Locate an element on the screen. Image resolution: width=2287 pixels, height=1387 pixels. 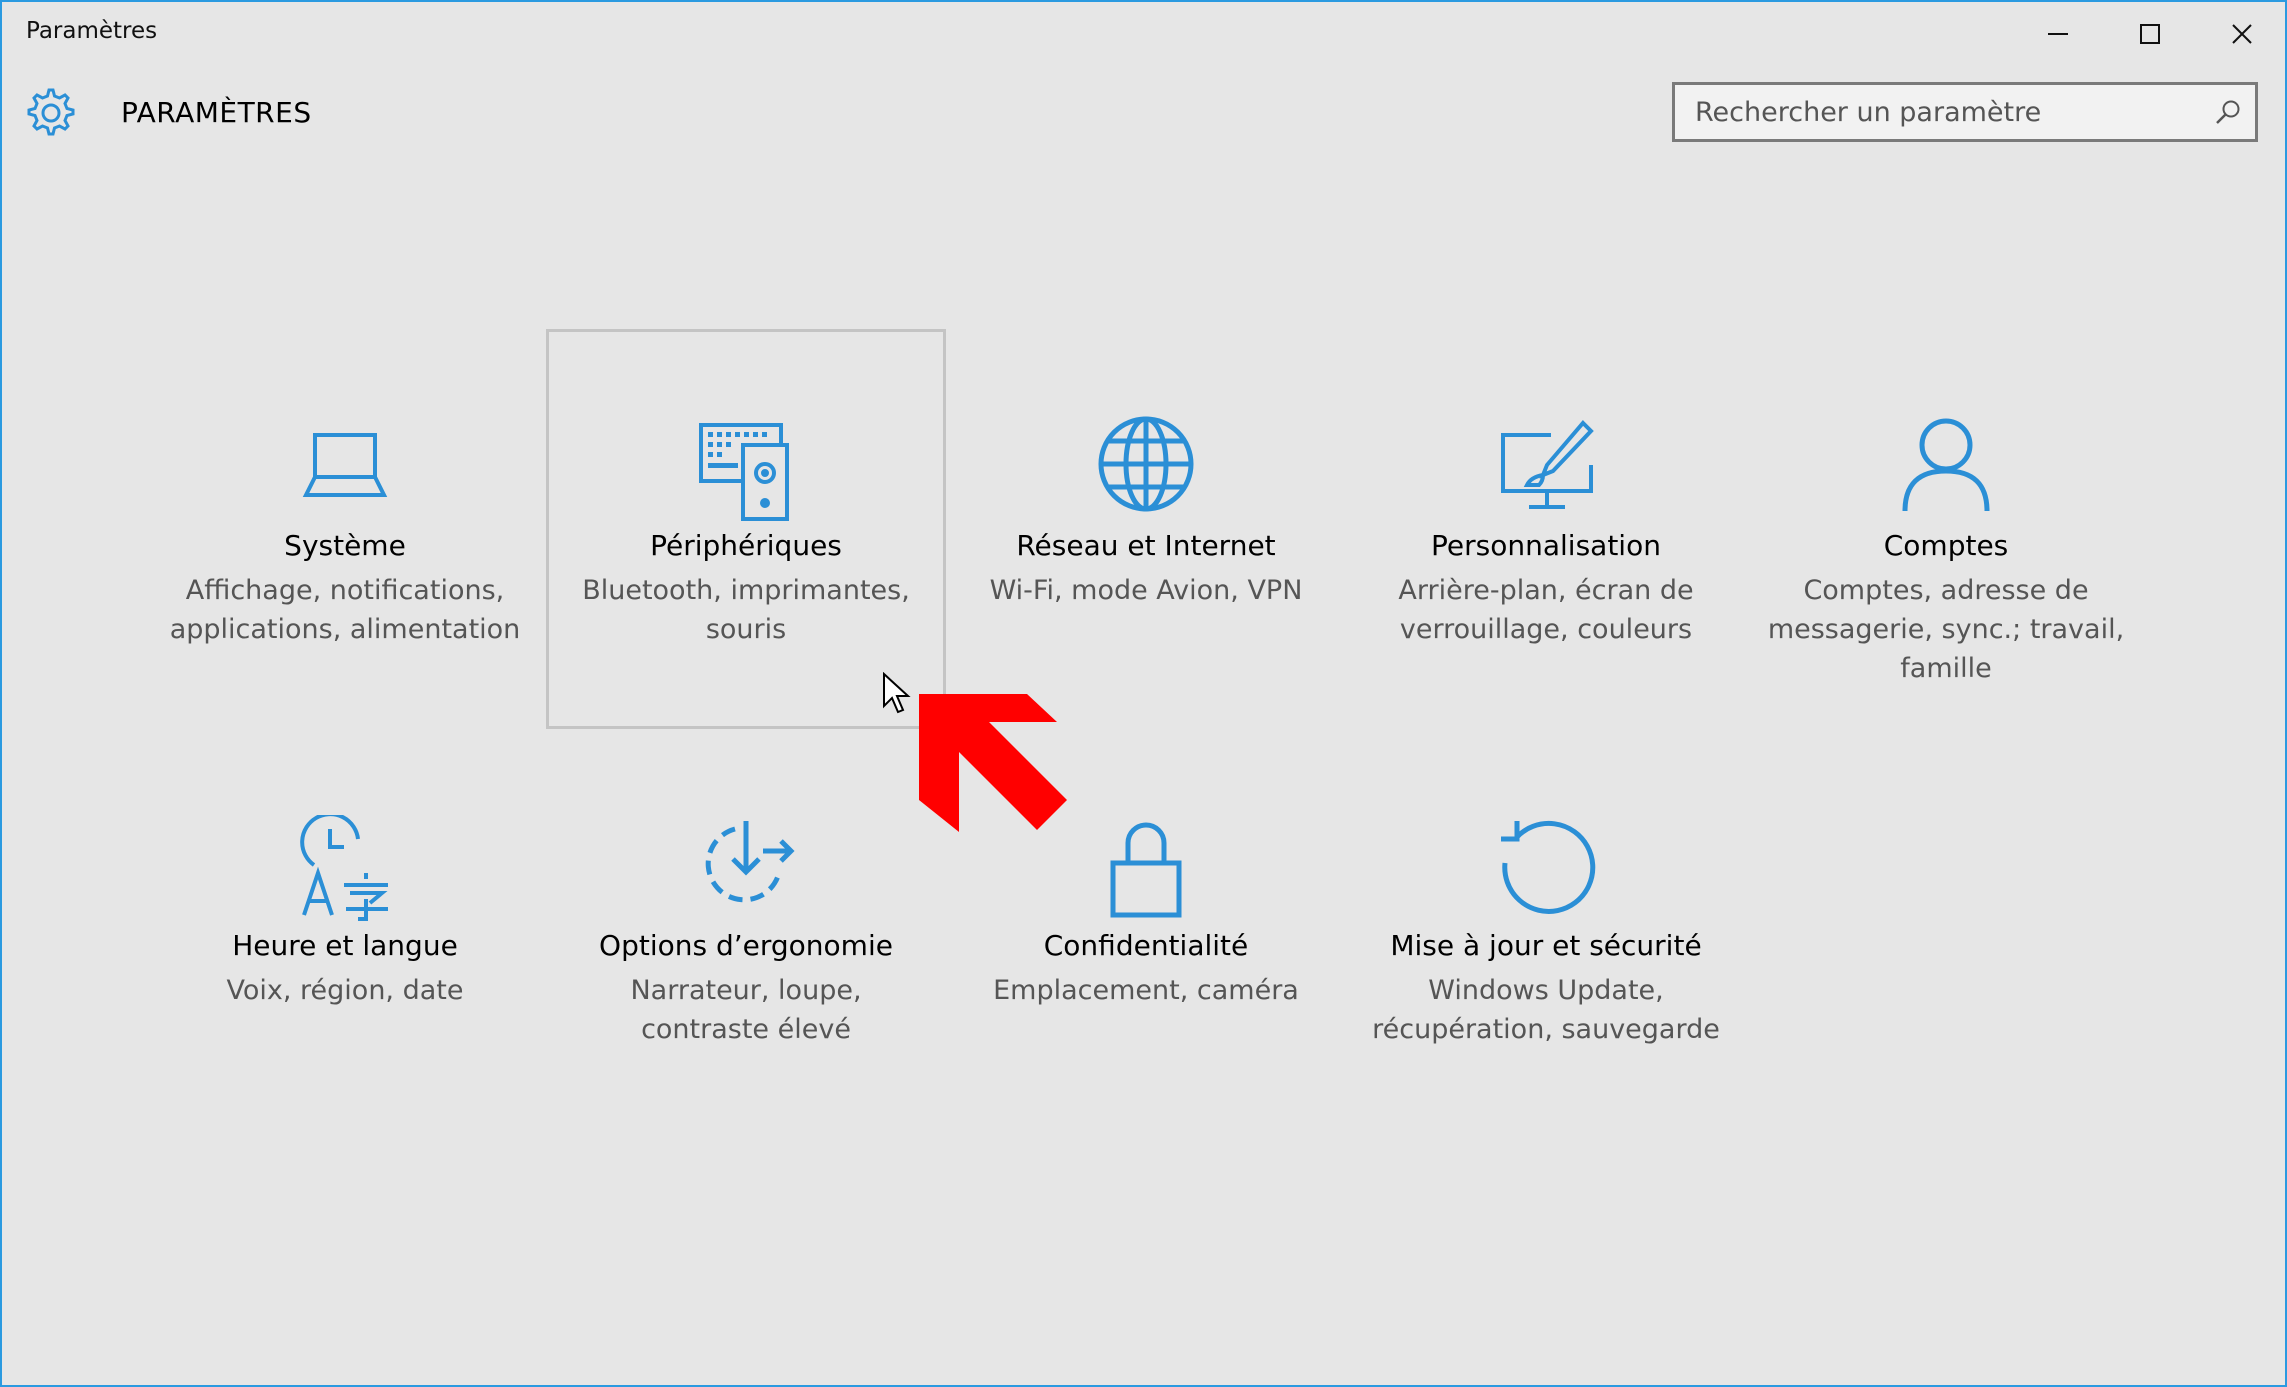
tile-title: Heure et langue is located at coordinates (345, 945).